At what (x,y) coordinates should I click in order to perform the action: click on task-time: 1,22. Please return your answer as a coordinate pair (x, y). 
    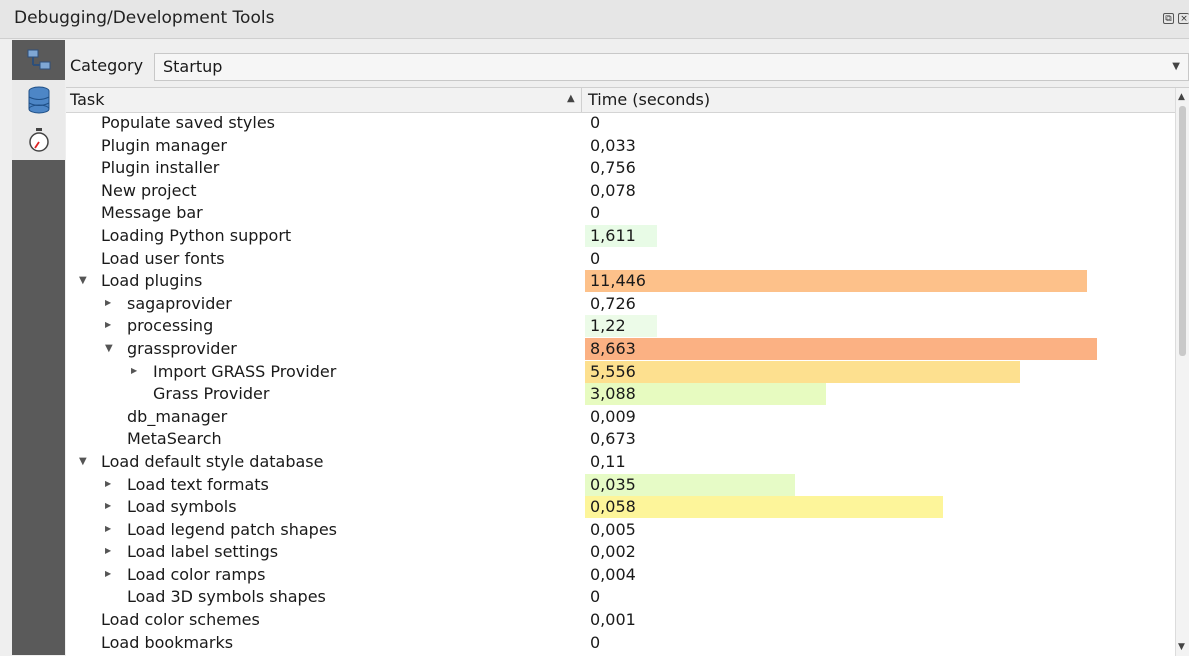
    Looking at the image, I should click on (608, 326).